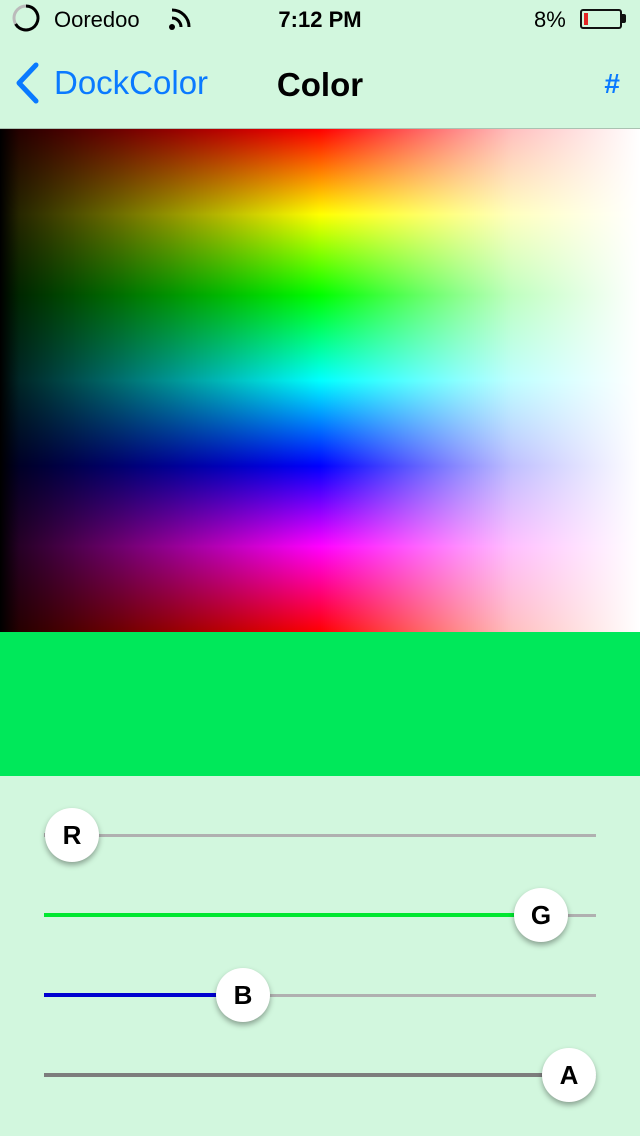  I want to click on red-slider-knob: R, so click(72, 835).